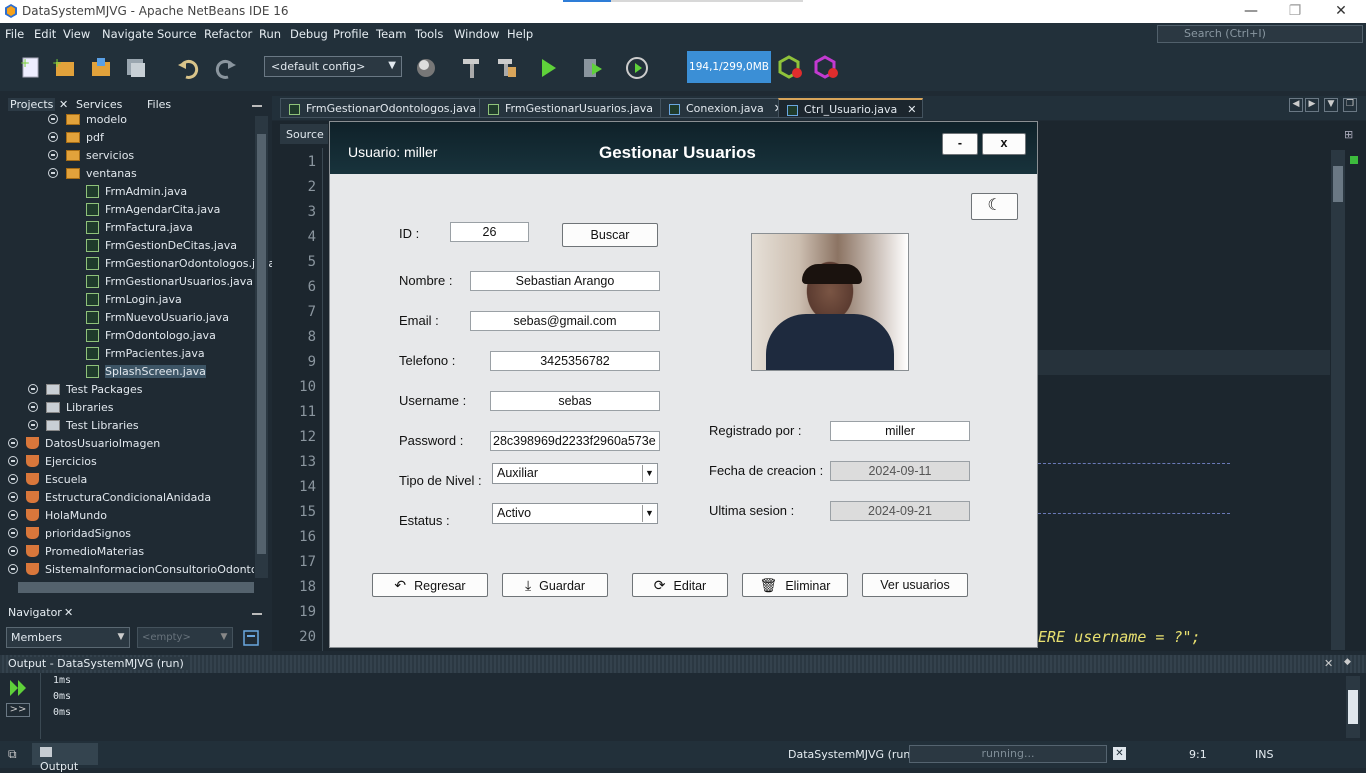 This screenshot has height=773, width=1366. I want to click on globe-icon, so click(427, 68).